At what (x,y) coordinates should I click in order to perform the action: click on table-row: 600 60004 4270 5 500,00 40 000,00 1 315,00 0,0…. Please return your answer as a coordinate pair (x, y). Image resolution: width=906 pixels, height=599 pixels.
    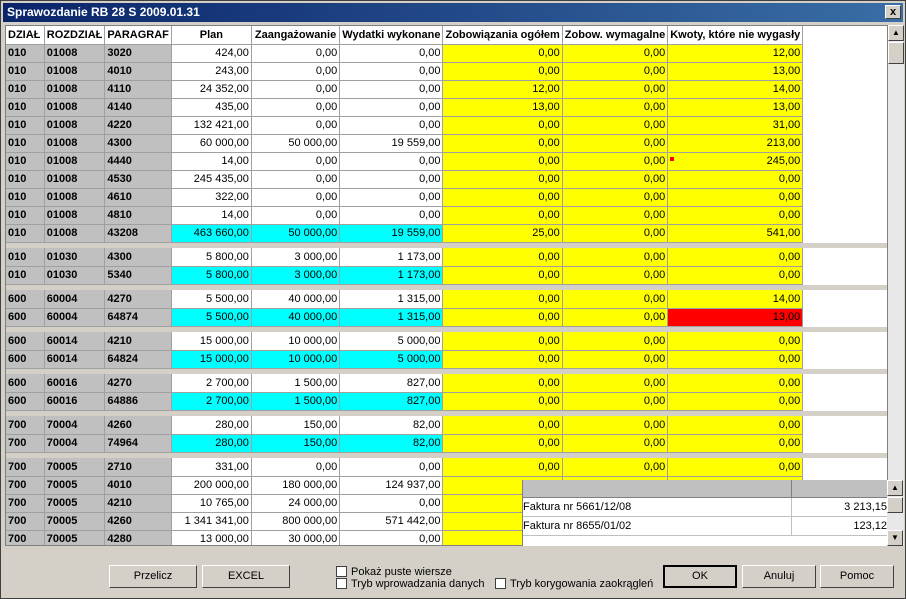
    Looking at the image, I should click on (446, 299).